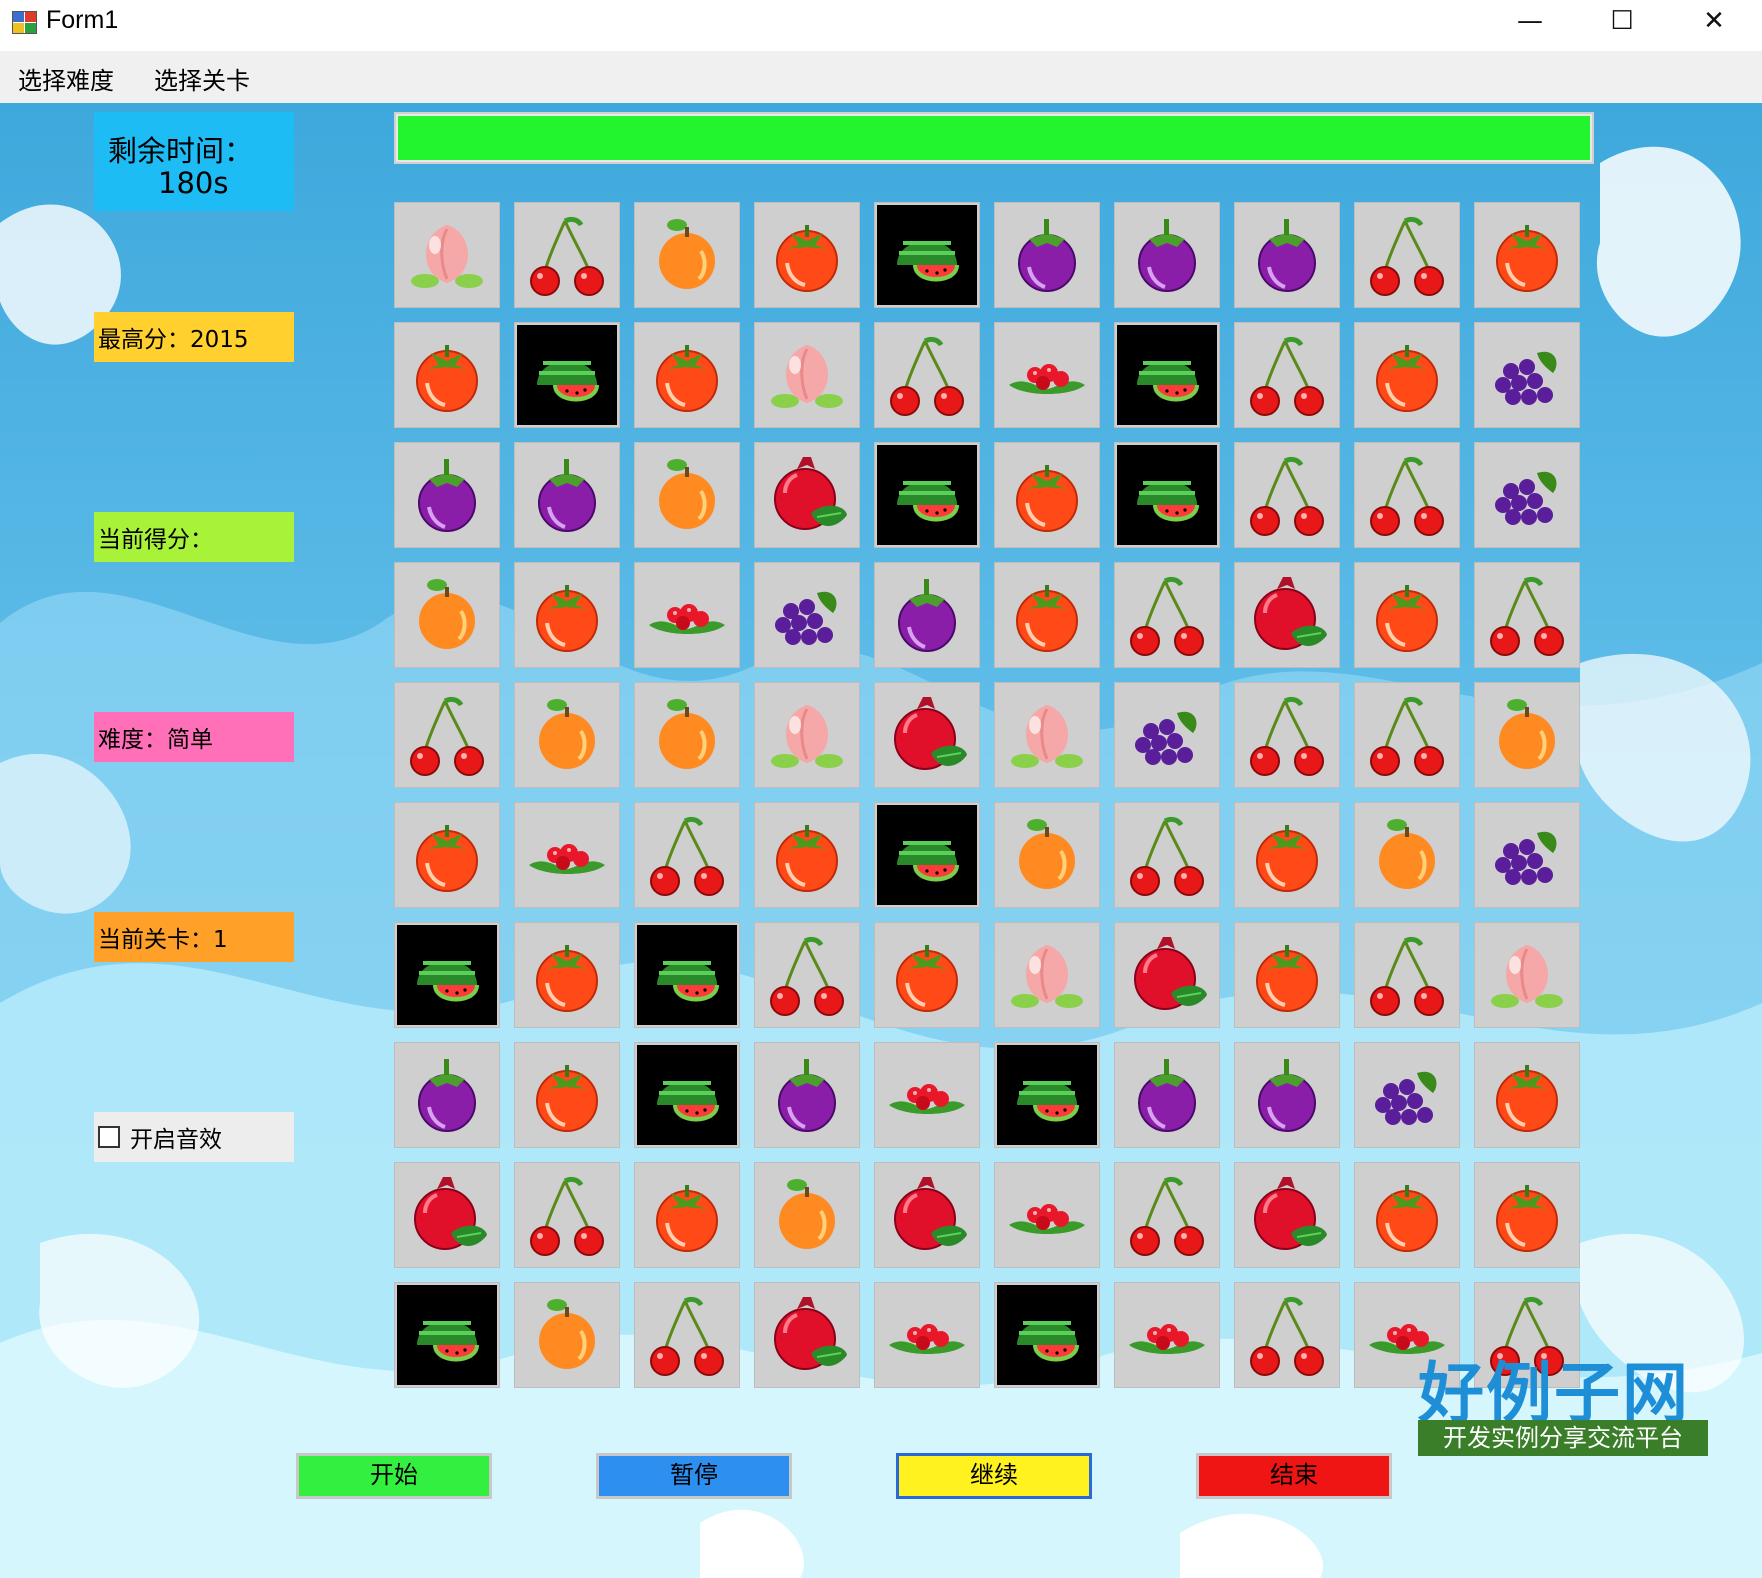 This screenshot has width=1762, height=1578. I want to click on start-button: 开始, so click(394, 1476).